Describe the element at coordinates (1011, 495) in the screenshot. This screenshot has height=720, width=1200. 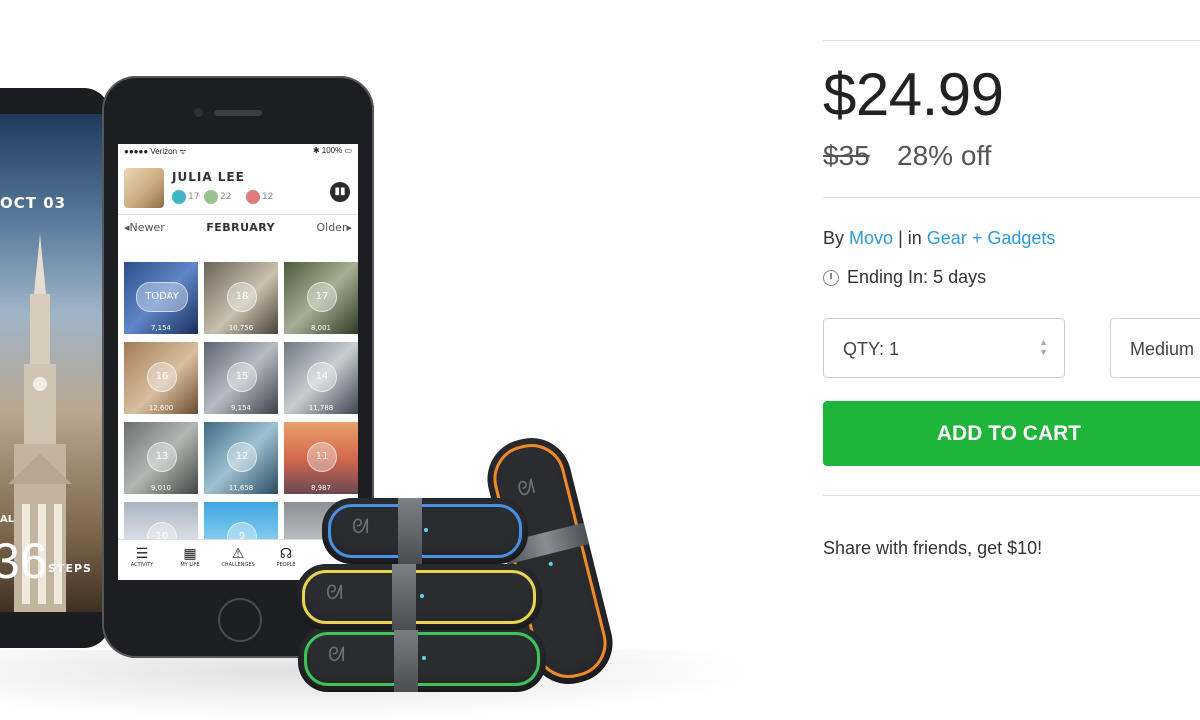
I see `divider-cart` at that location.